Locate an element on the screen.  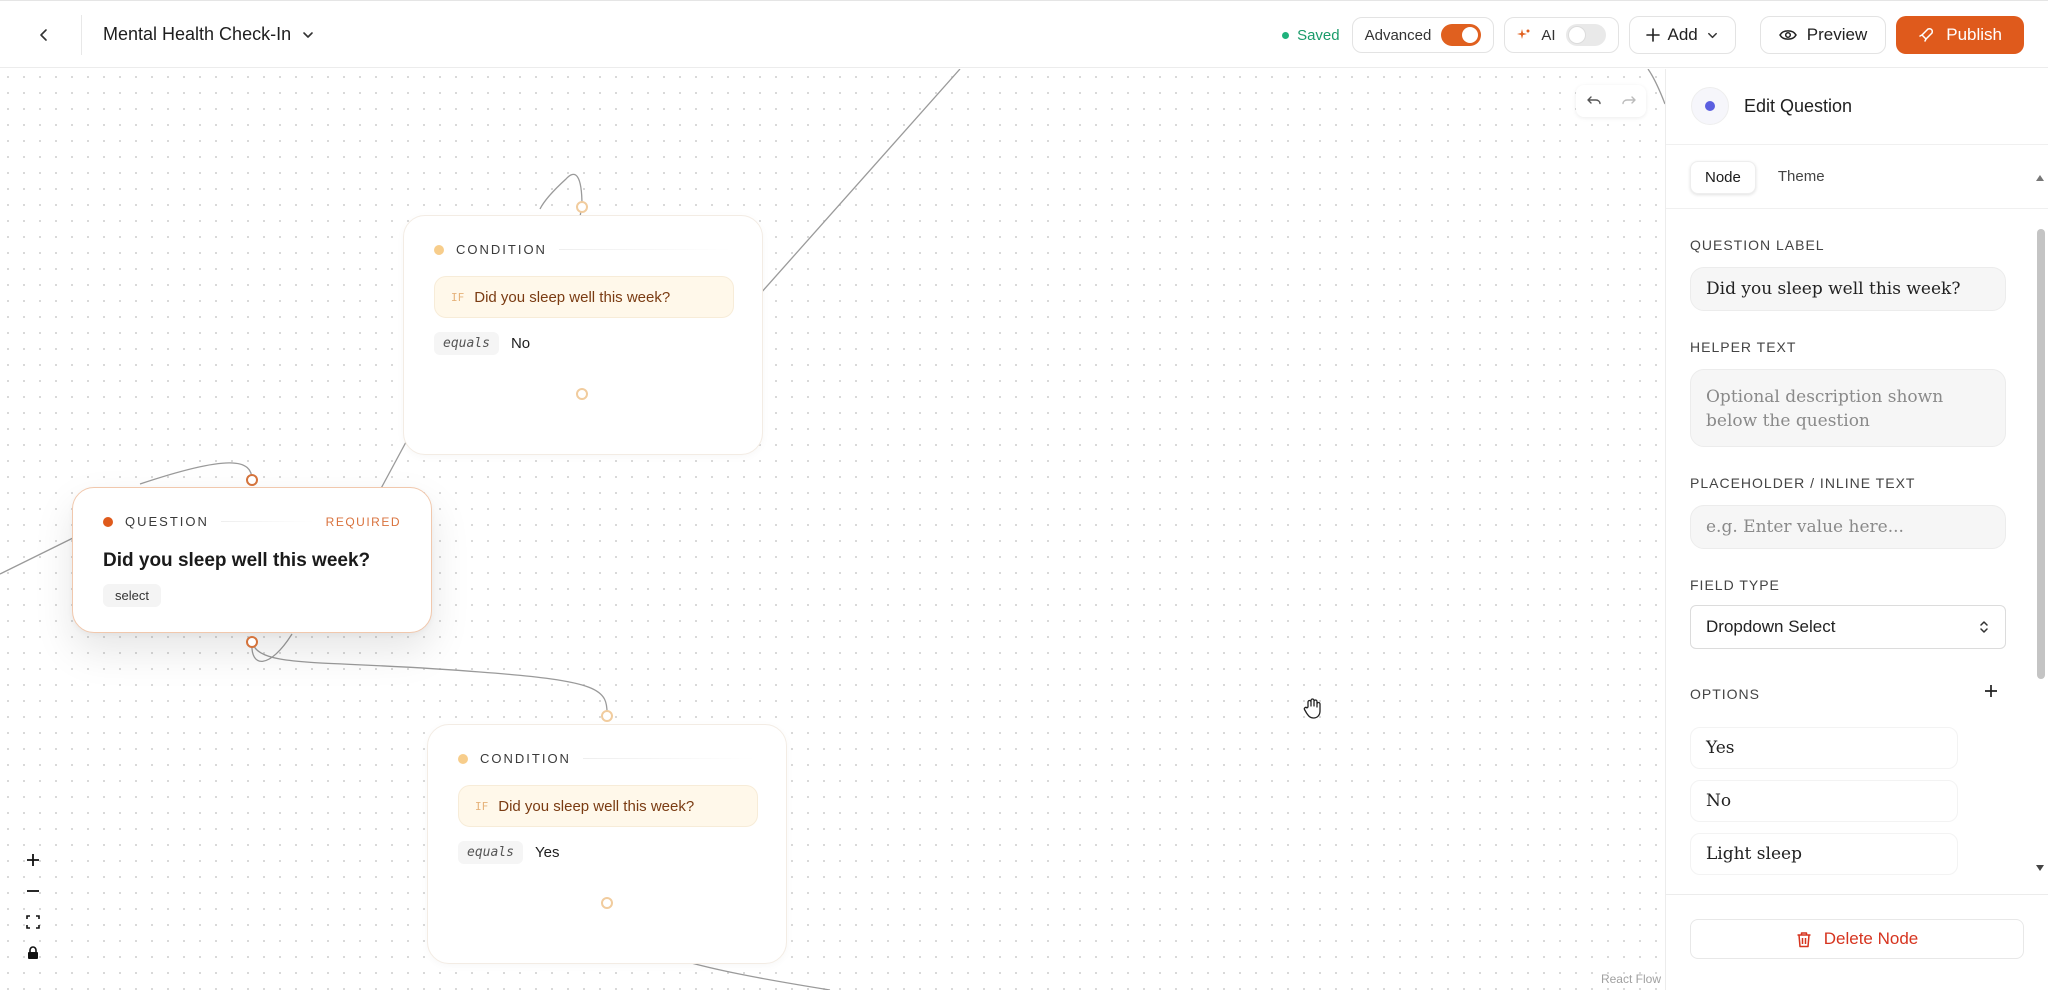
hand-cursor-icon is located at coordinates (1313, 710).